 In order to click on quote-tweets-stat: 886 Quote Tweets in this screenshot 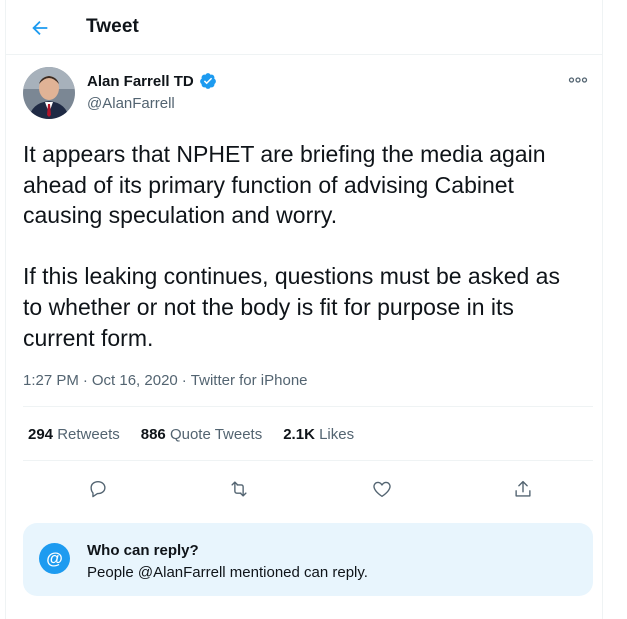, I will do `click(201, 434)`.